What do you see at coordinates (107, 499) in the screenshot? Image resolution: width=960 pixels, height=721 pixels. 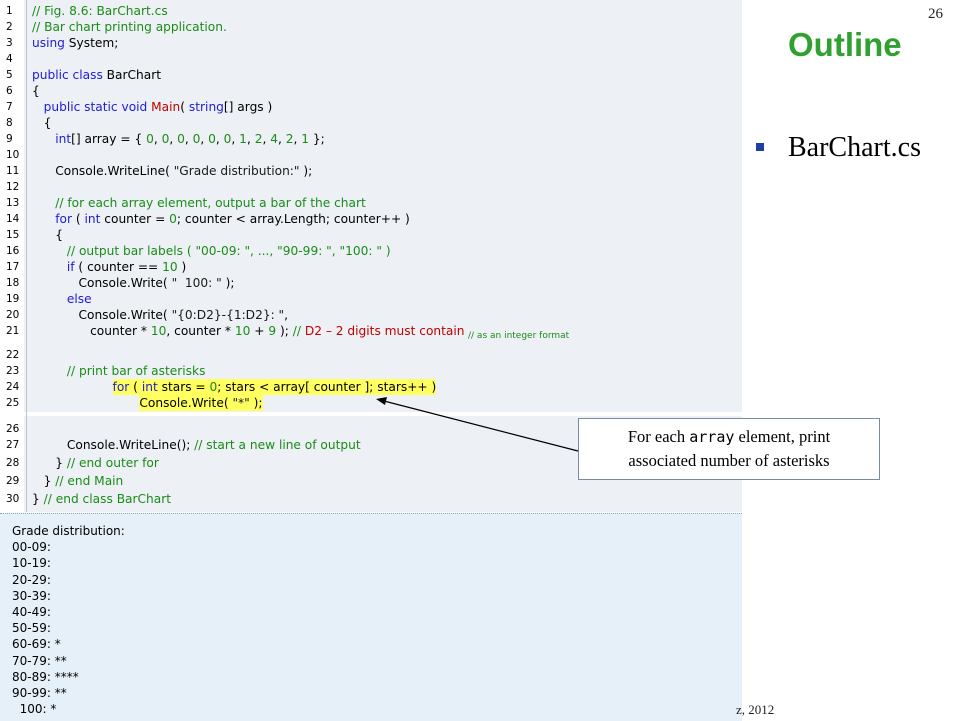 I see `code-token: // end class BarChart` at bounding box center [107, 499].